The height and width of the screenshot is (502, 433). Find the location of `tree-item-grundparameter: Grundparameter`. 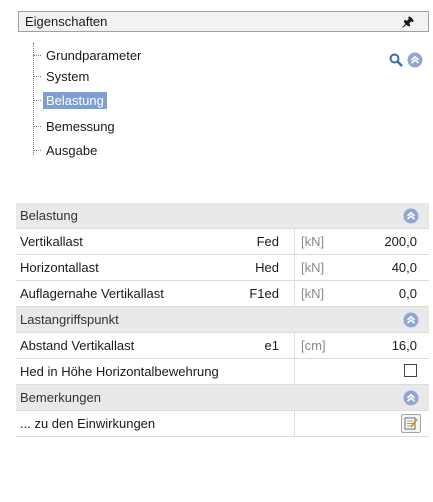

tree-item-grundparameter: Grundparameter is located at coordinates (88, 55).